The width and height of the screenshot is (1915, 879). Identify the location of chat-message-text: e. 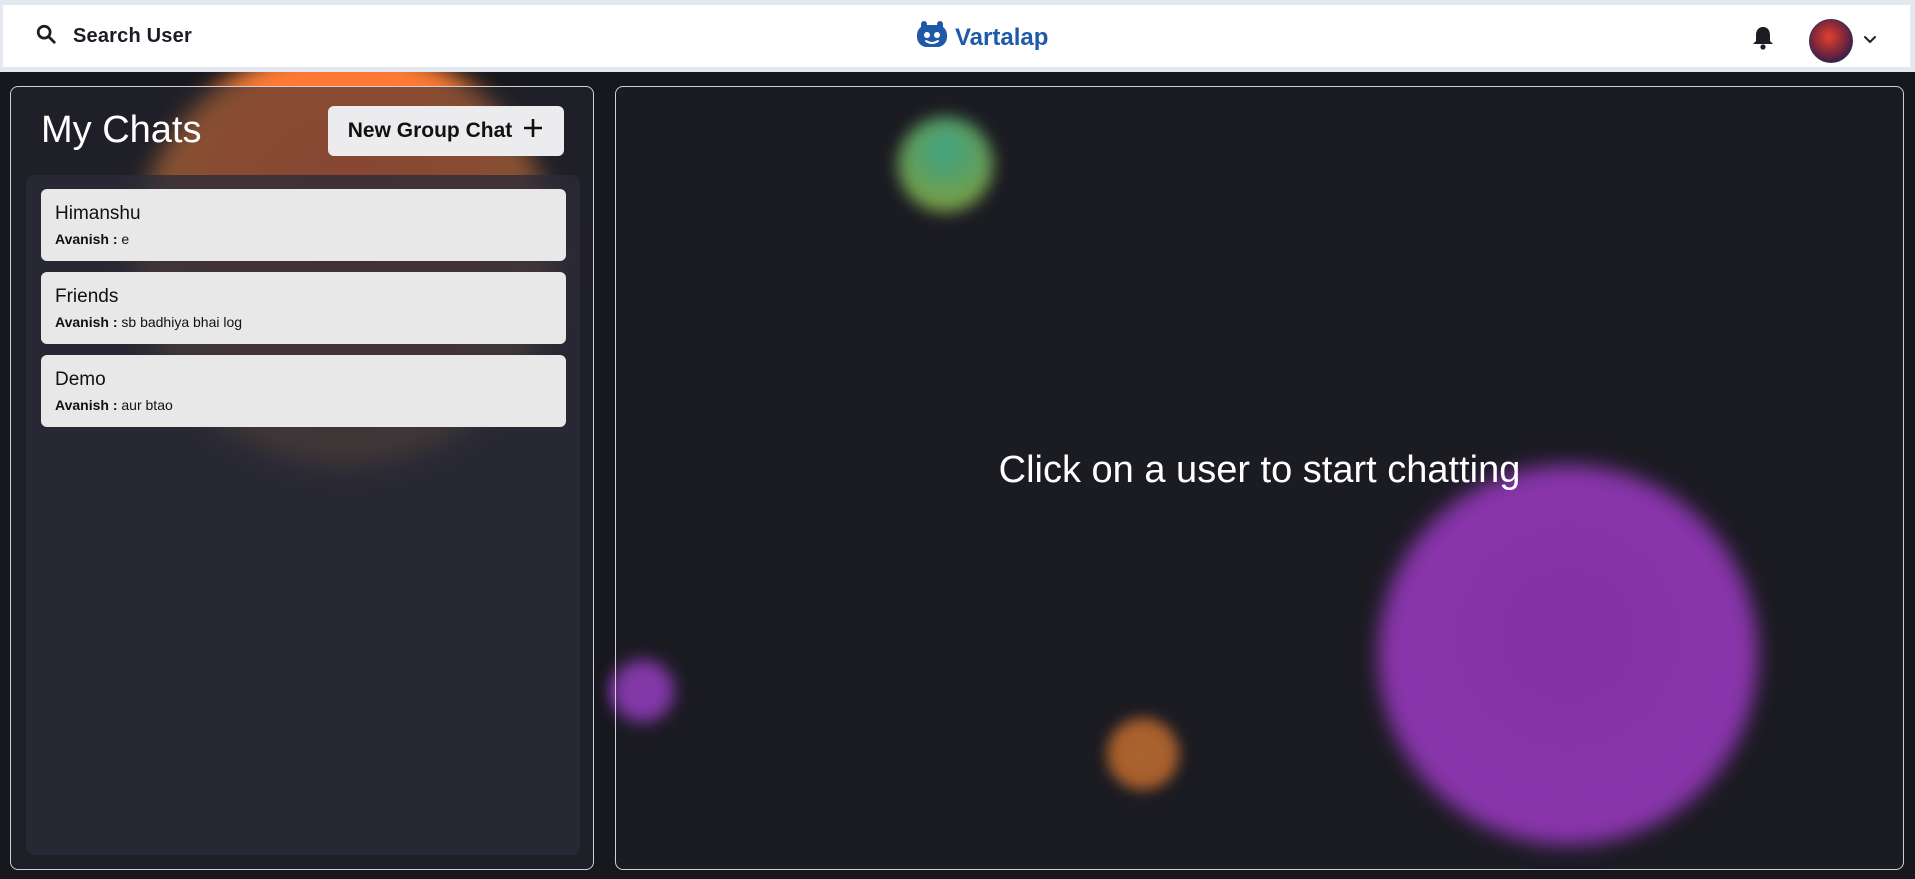
(125, 239).